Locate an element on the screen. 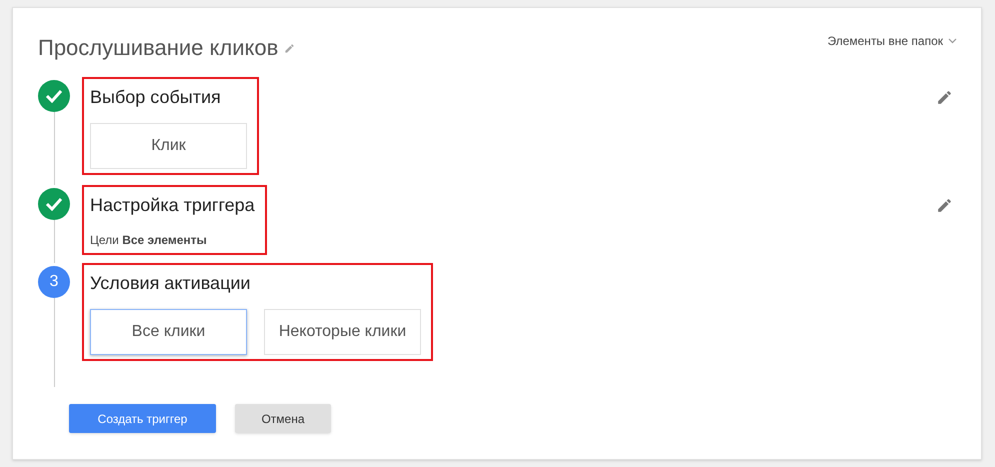  cancel-button: Отмена is located at coordinates (283, 418).